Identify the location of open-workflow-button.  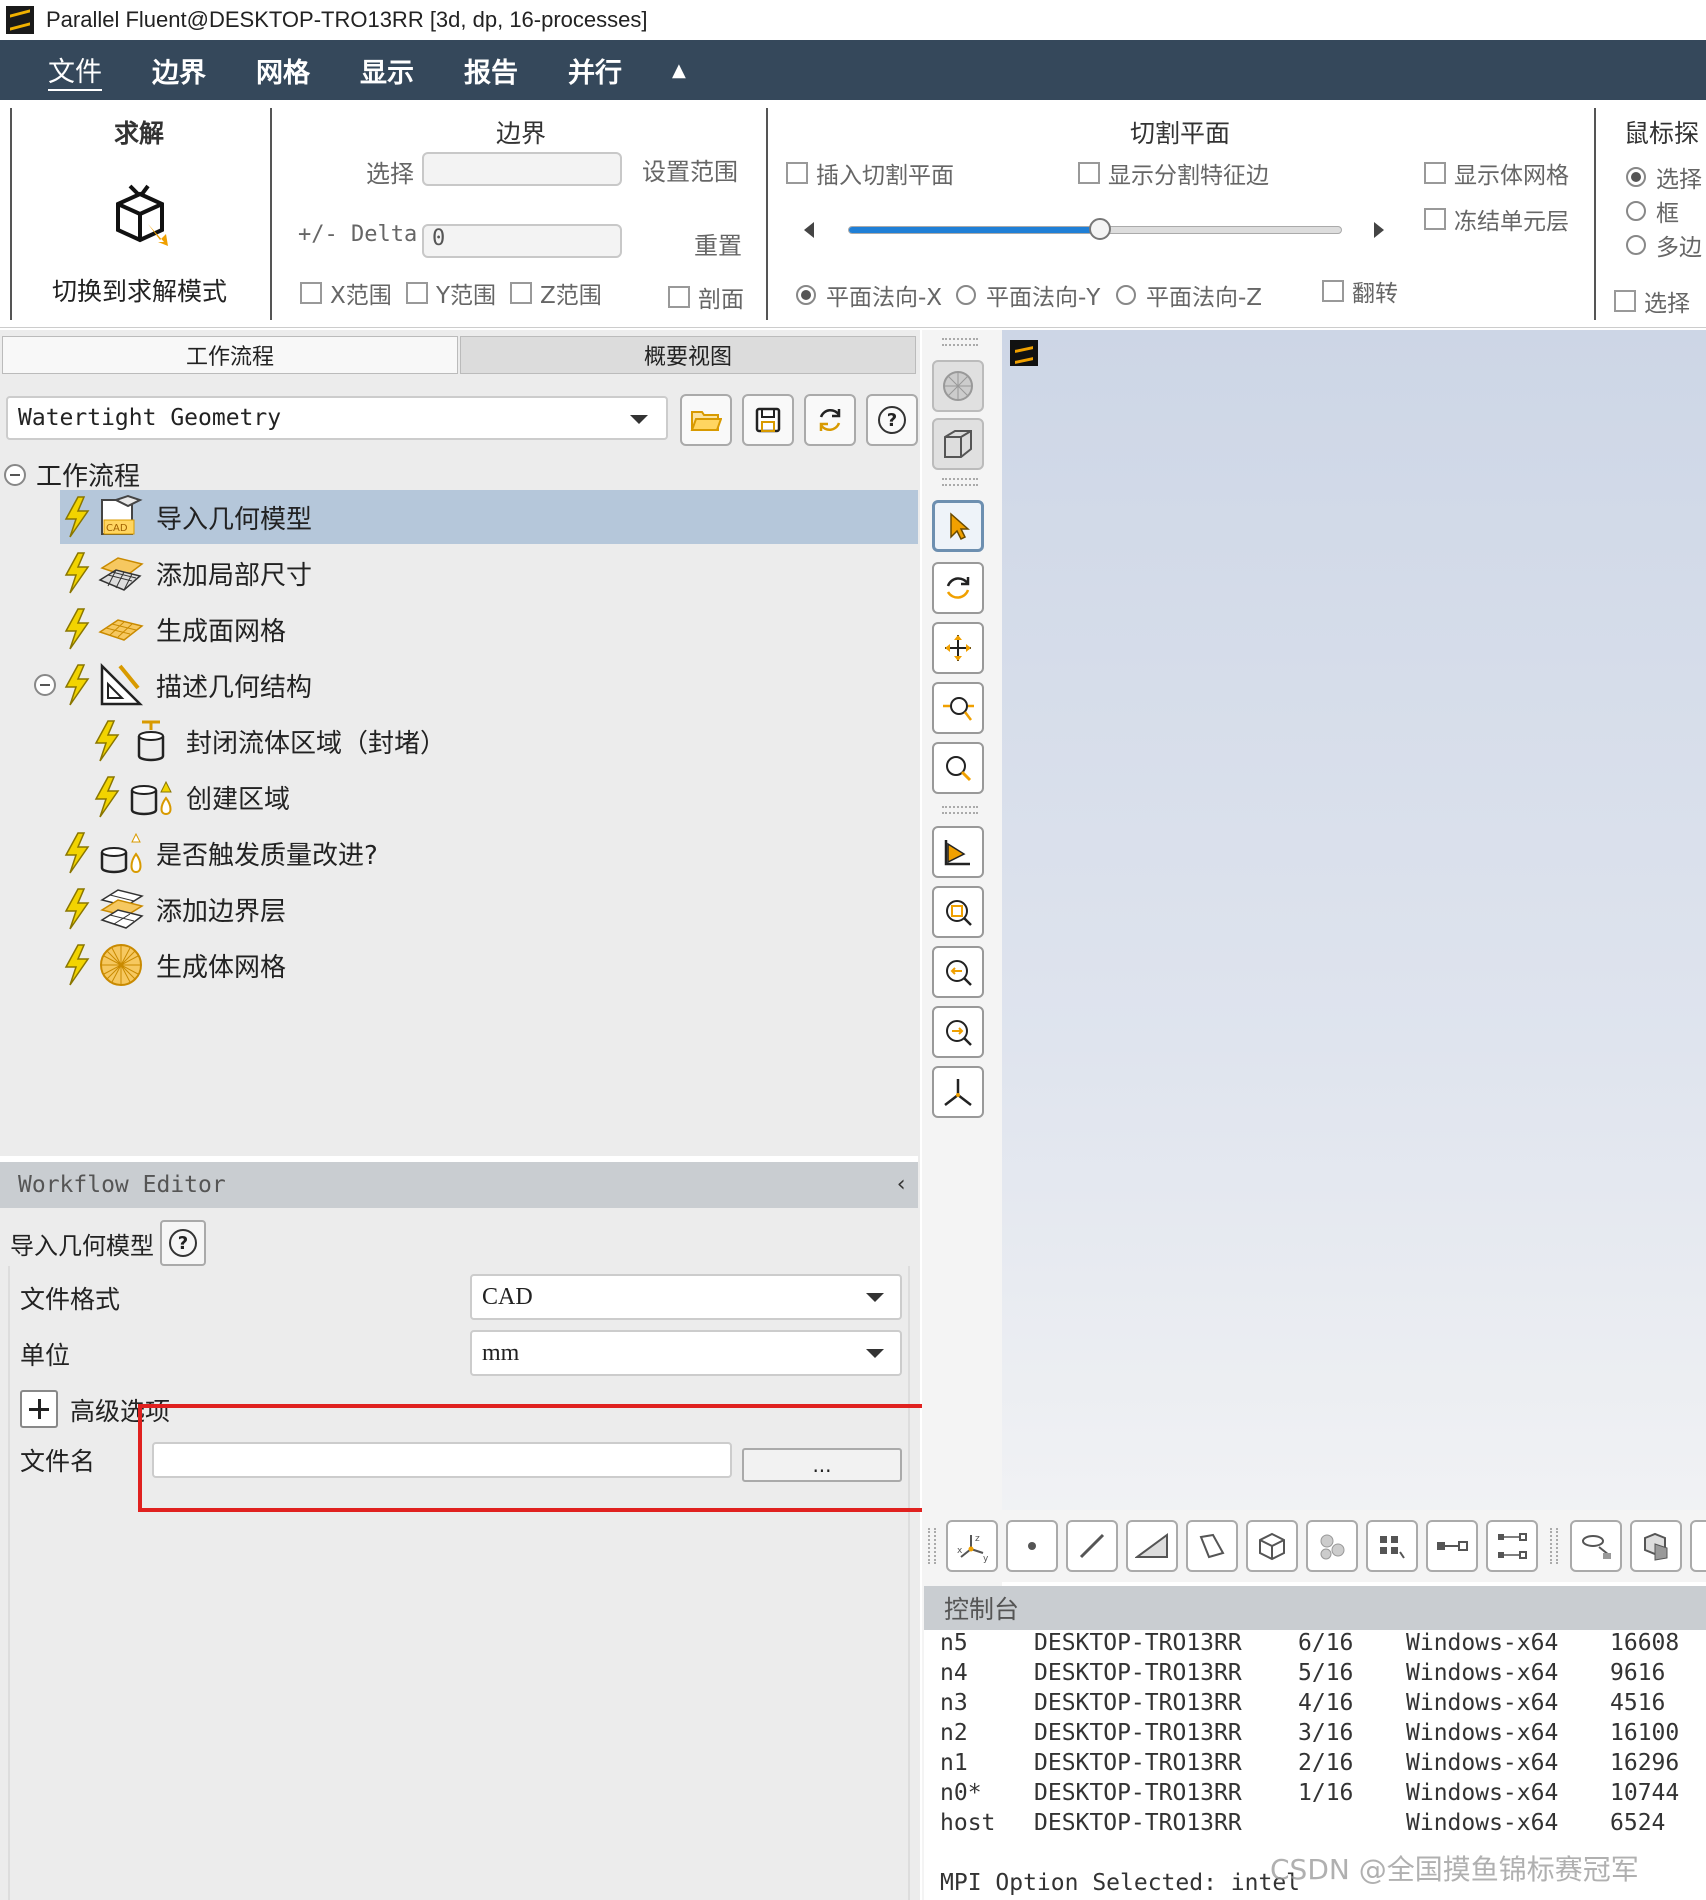
(706, 420).